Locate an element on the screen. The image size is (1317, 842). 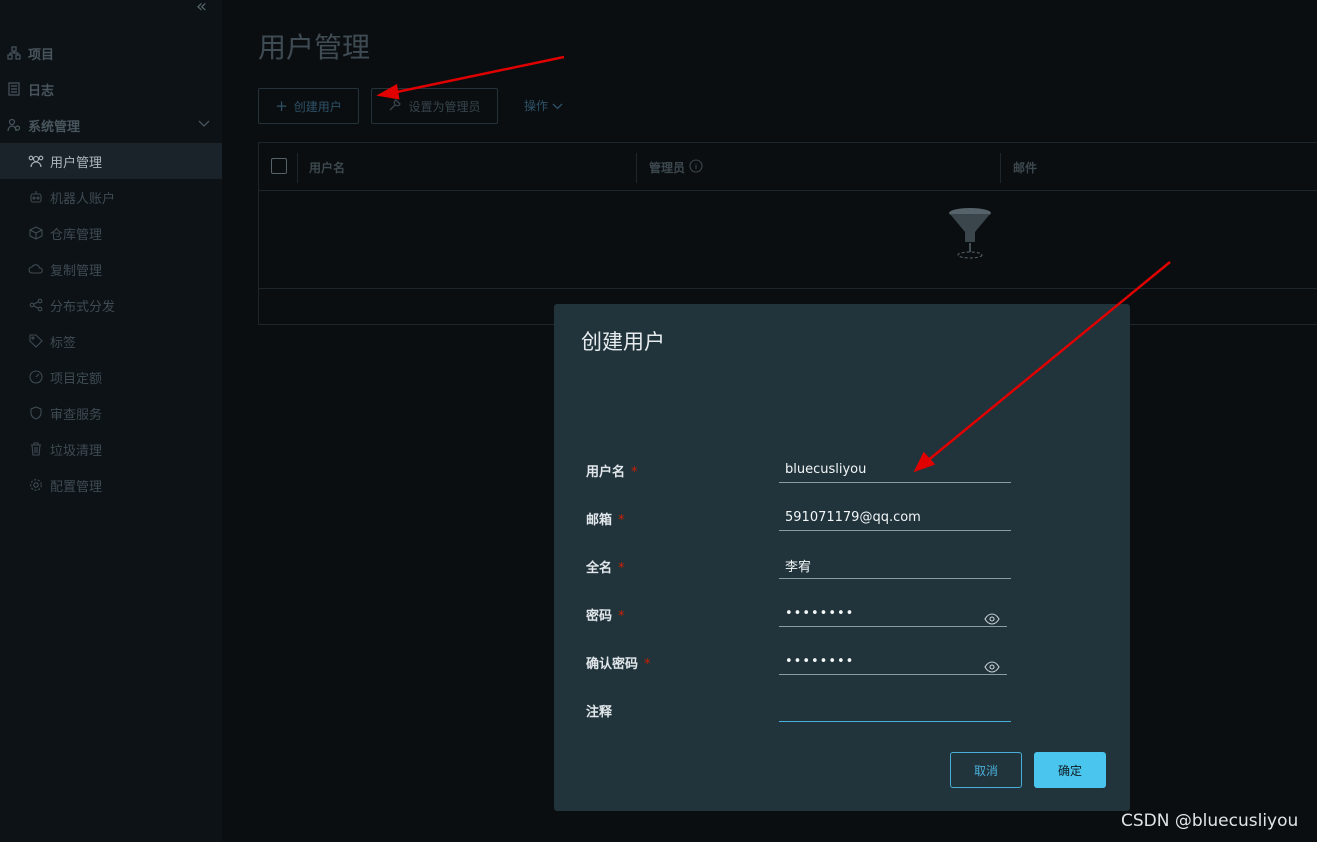
project-icon is located at coordinates (14, 53).